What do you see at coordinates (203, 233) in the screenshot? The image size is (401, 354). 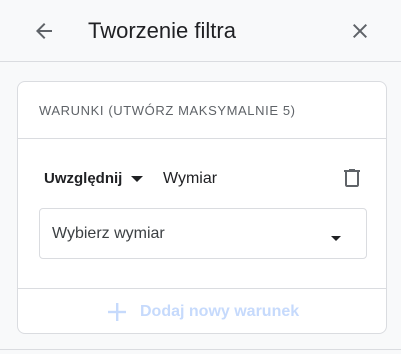 I see `dimension-select: Wybierz wymiar` at bounding box center [203, 233].